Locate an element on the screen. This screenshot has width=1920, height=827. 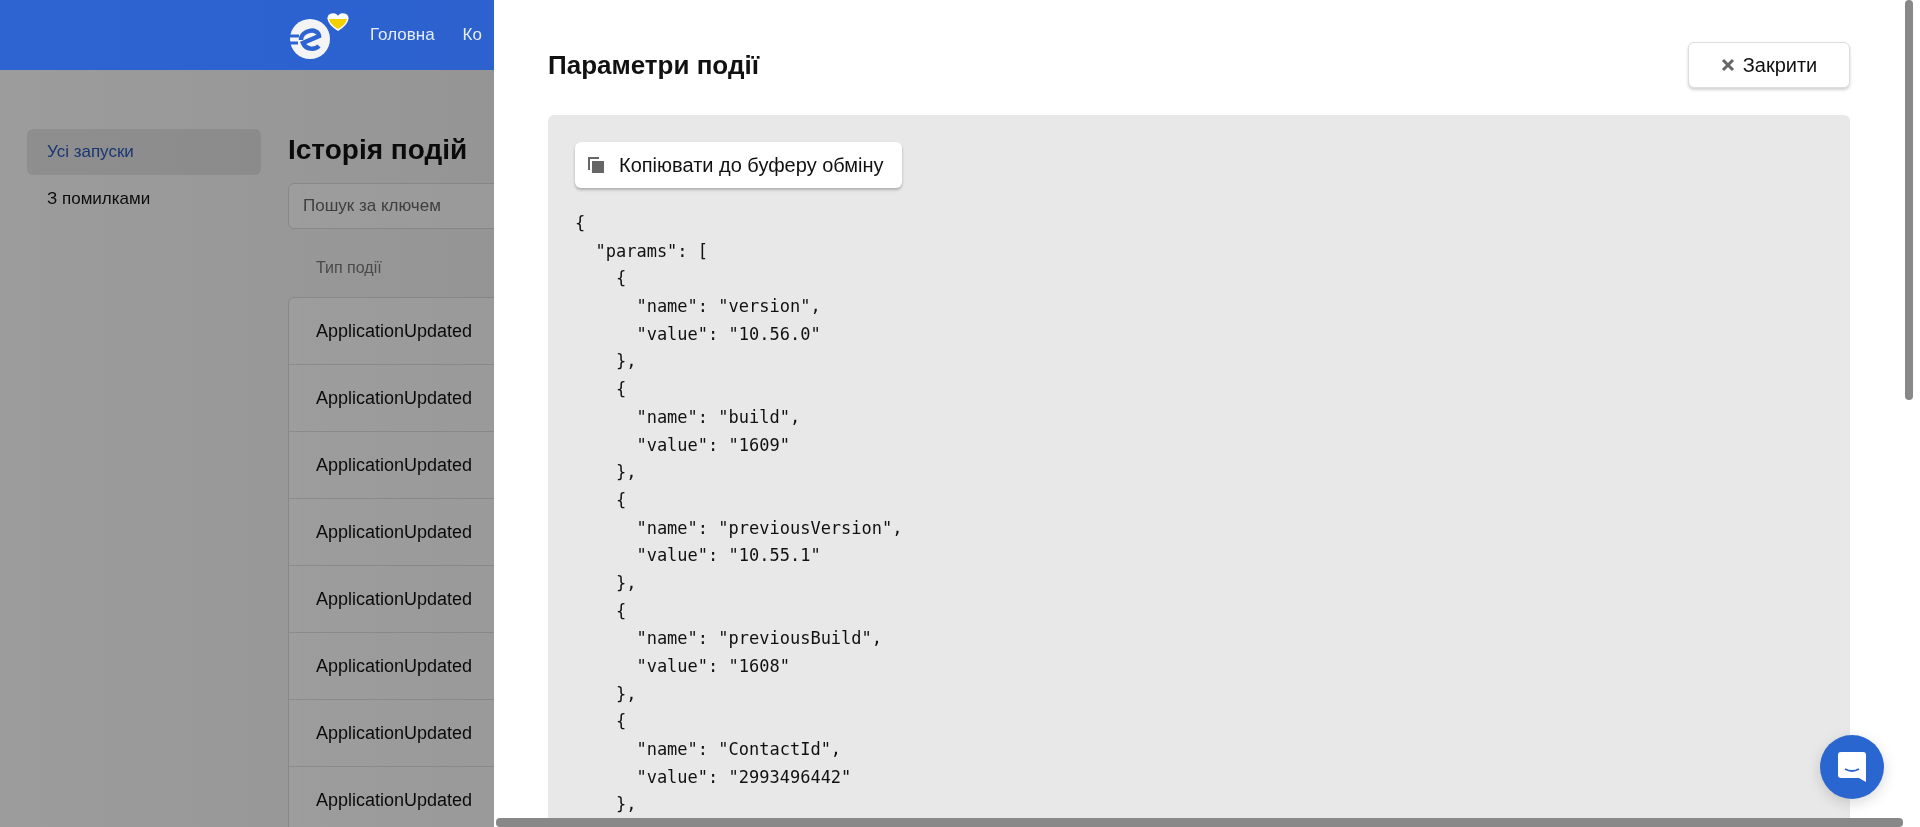
code-line: "name": "version", is located at coordinates (728, 307).